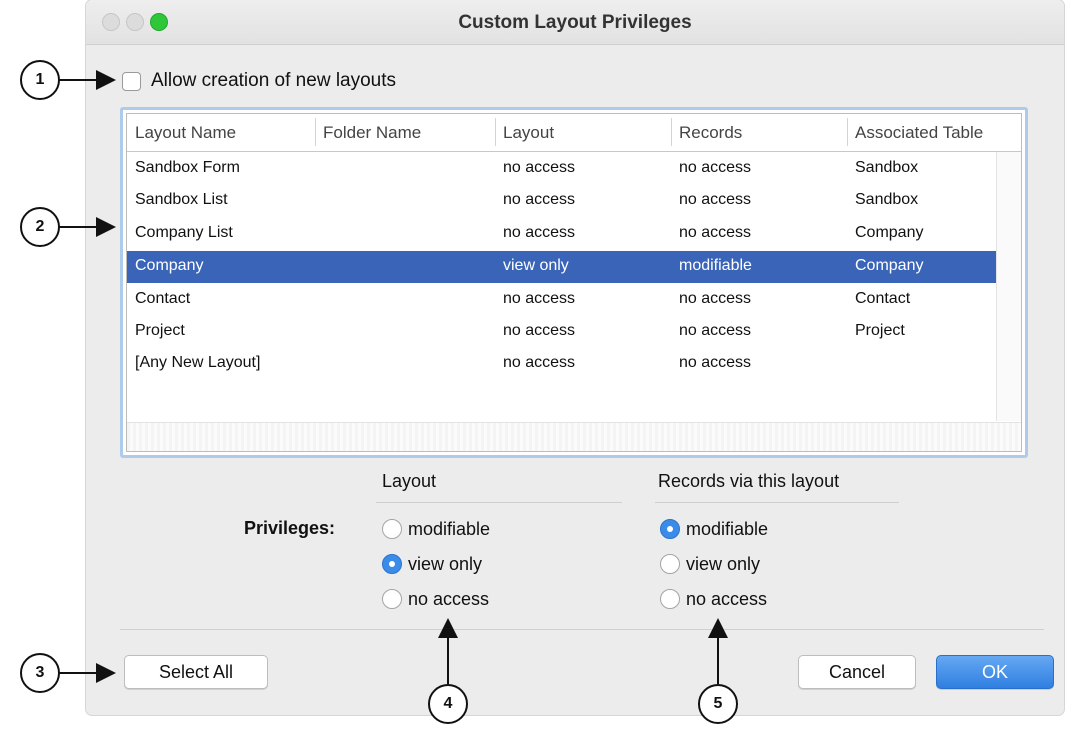 This screenshot has height=738, width=1069. I want to click on callout-1: 1, so click(40, 80).